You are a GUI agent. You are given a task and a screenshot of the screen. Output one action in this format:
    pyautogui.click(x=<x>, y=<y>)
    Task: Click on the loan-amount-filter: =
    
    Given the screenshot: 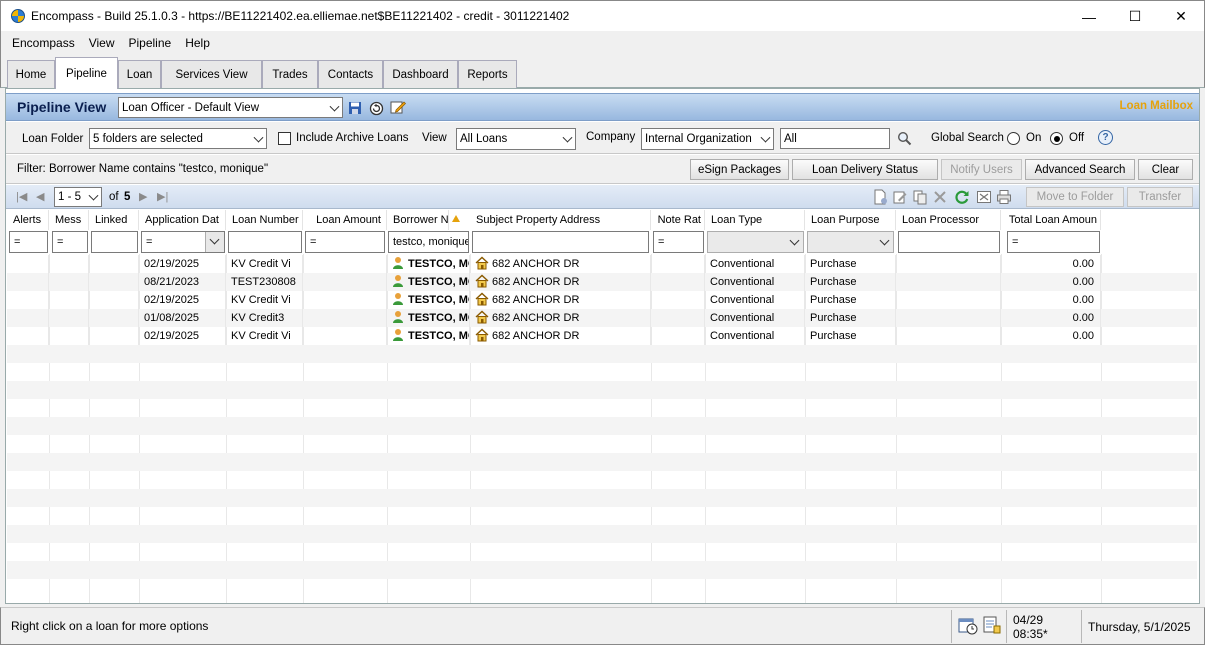 What is the action you would take?
    pyautogui.click(x=345, y=242)
    